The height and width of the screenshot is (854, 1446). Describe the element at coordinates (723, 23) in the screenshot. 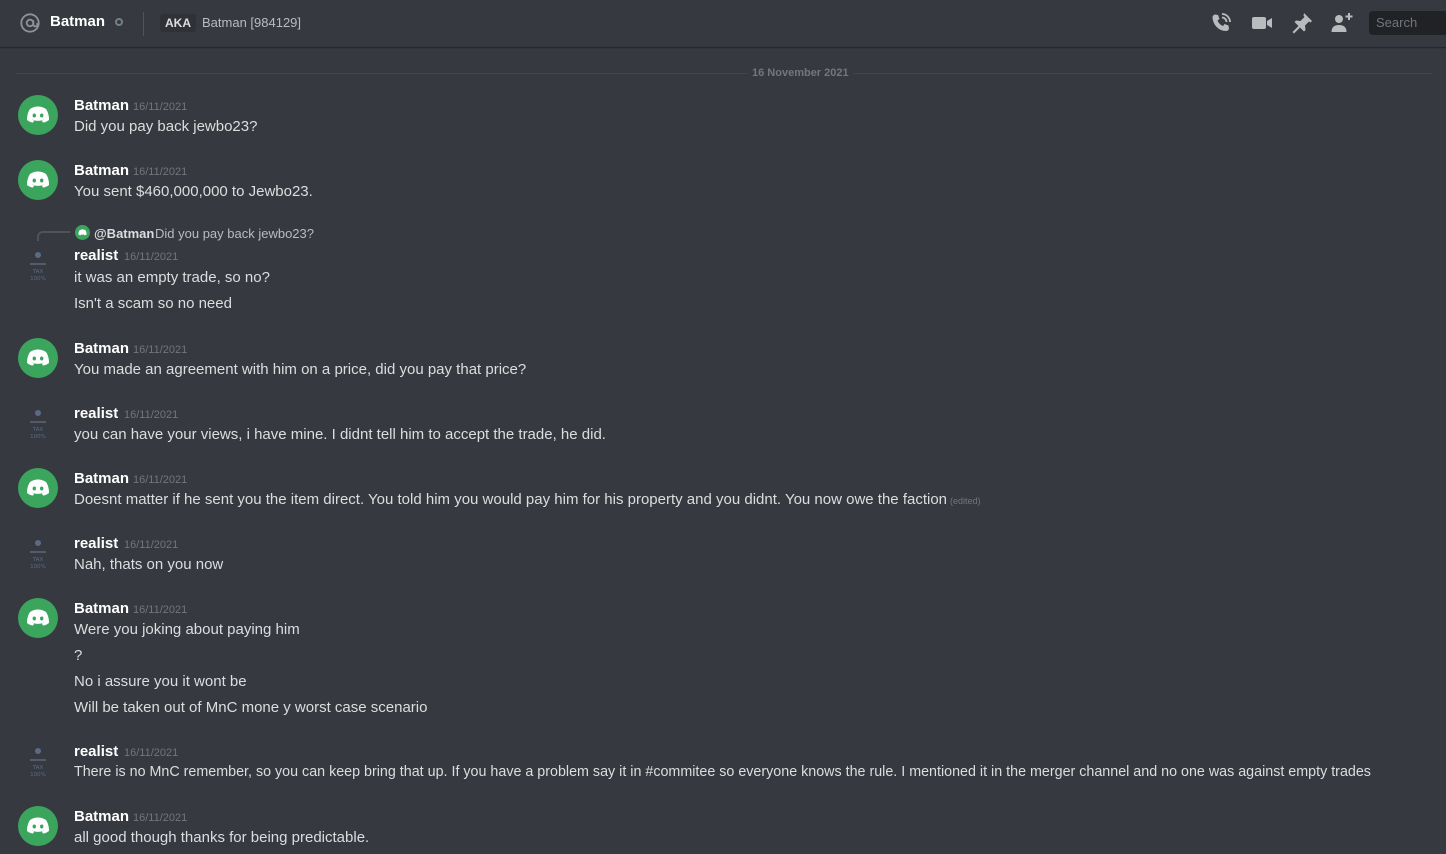

I see `channel-header: Batman AKA Batman [984129] Search` at that location.